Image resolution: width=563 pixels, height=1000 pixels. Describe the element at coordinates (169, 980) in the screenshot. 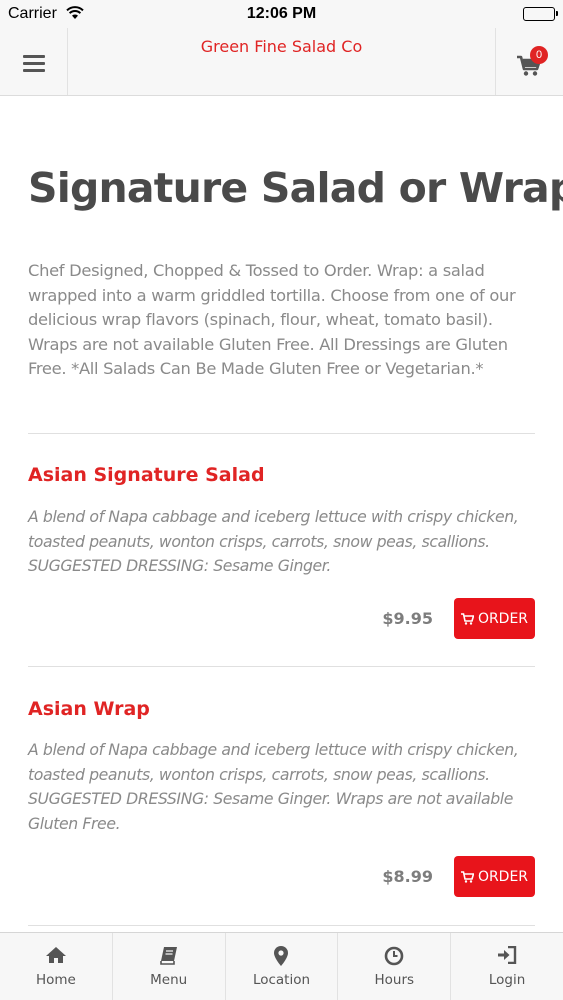

I see `tab-label: Menu` at that location.